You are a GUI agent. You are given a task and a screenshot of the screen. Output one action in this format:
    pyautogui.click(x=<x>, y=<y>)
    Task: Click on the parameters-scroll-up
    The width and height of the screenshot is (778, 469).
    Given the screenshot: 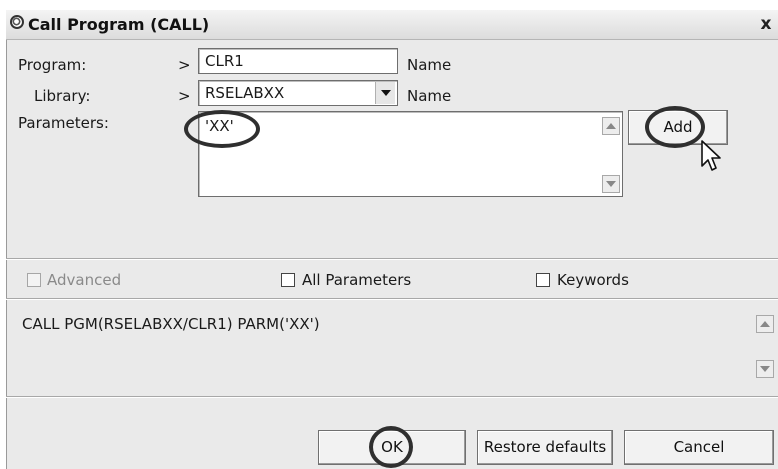 What is the action you would take?
    pyautogui.click(x=611, y=126)
    